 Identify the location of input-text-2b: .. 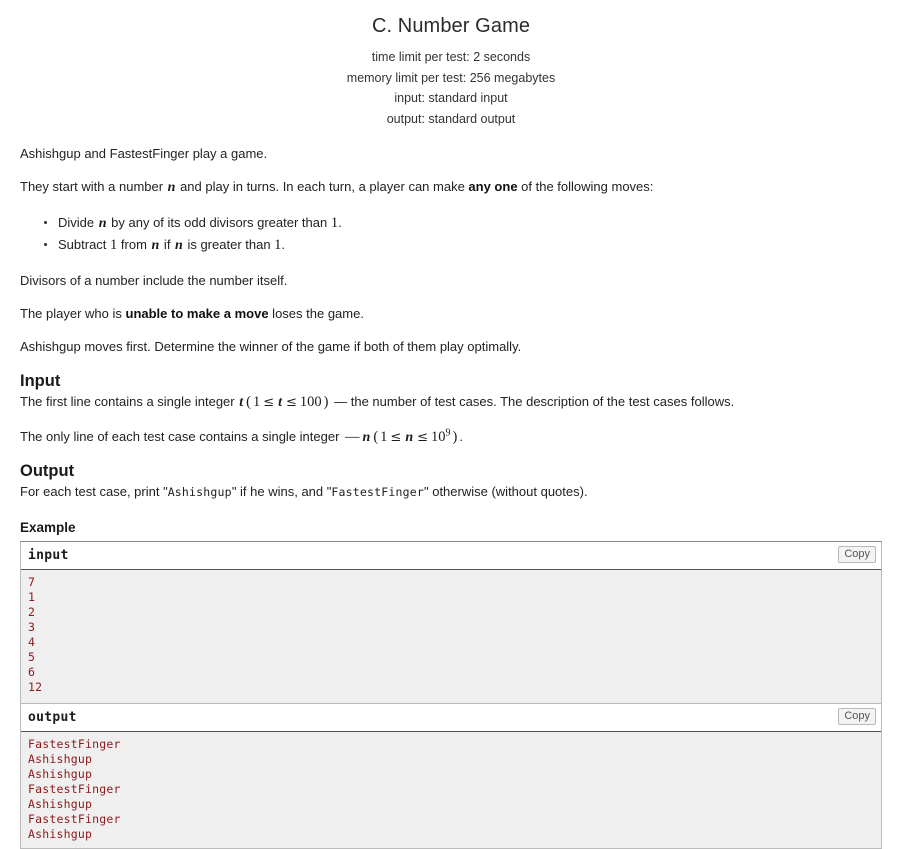
(461, 436).